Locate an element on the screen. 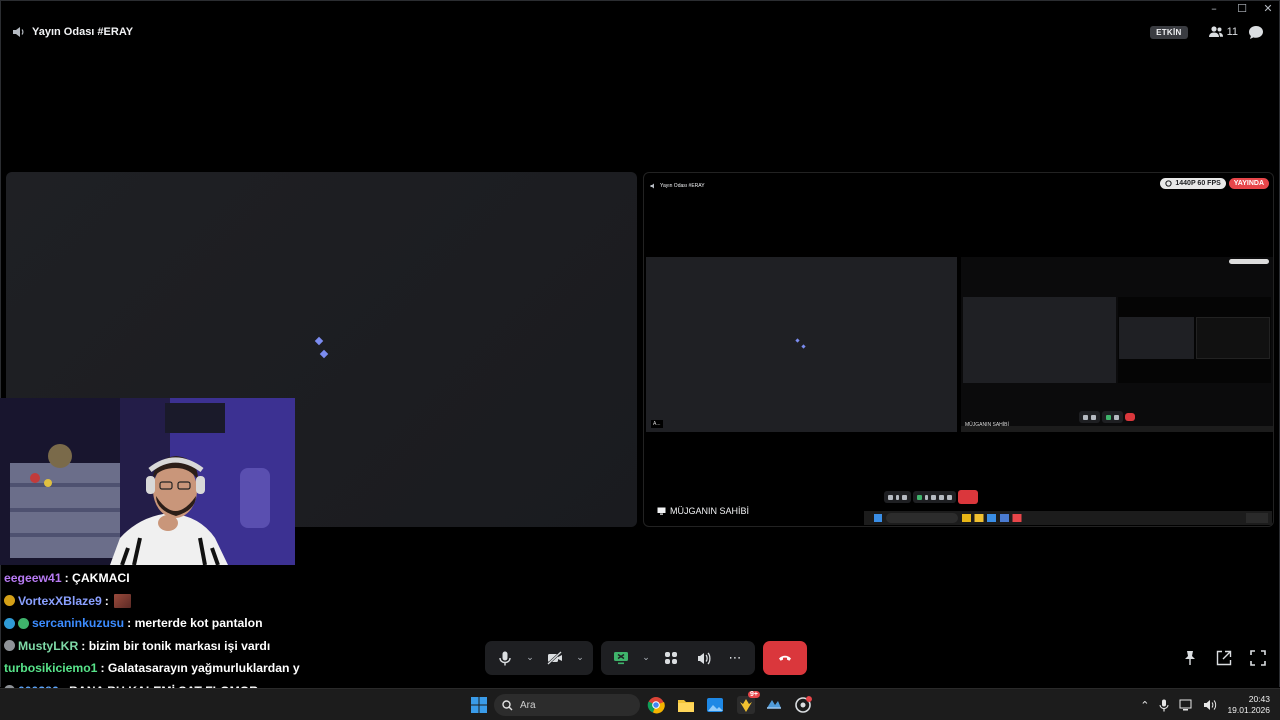 The height and width of the screenshot is (720, 1280). tray-overflow-icon: ⌃ is located at coordinates (1144, 705).